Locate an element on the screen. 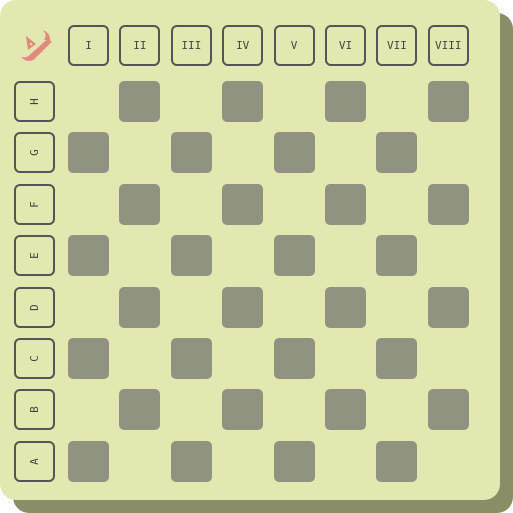  square-V-A is located at coordinates (294, 461).